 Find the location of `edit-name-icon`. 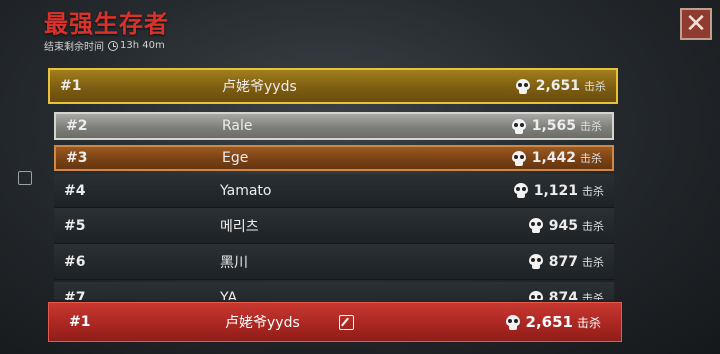

edit-name-icon is located at coordinates (346, 322).